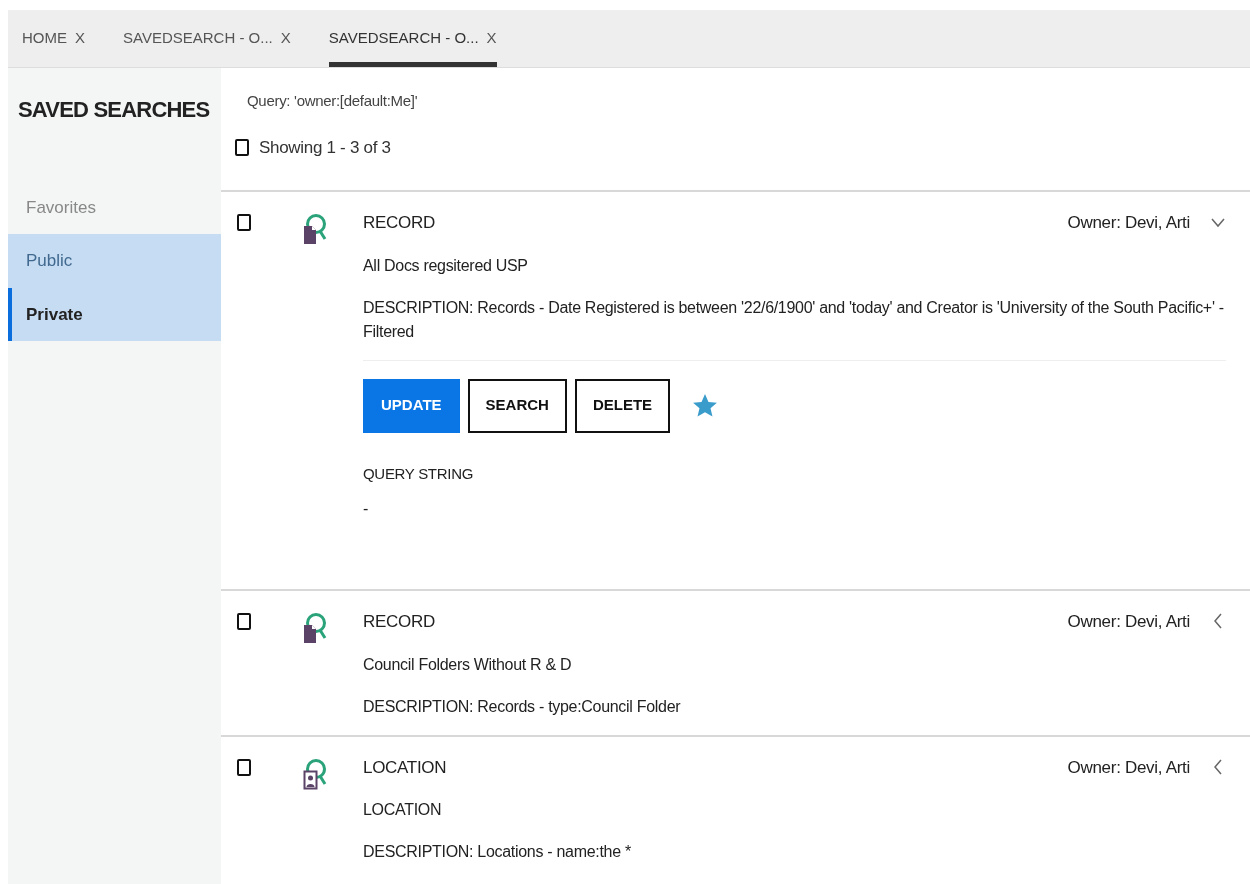 The image size is (1250, 884). What do you see at coordinates (794, 319) in the screenshot?
I see `description-text: DESCRIPTION: Records - Date Registered is between '22/6/1900' and 'today' and Creator is 'University of the South Pacific+' - Filtered` at bounding box center [794, 319].